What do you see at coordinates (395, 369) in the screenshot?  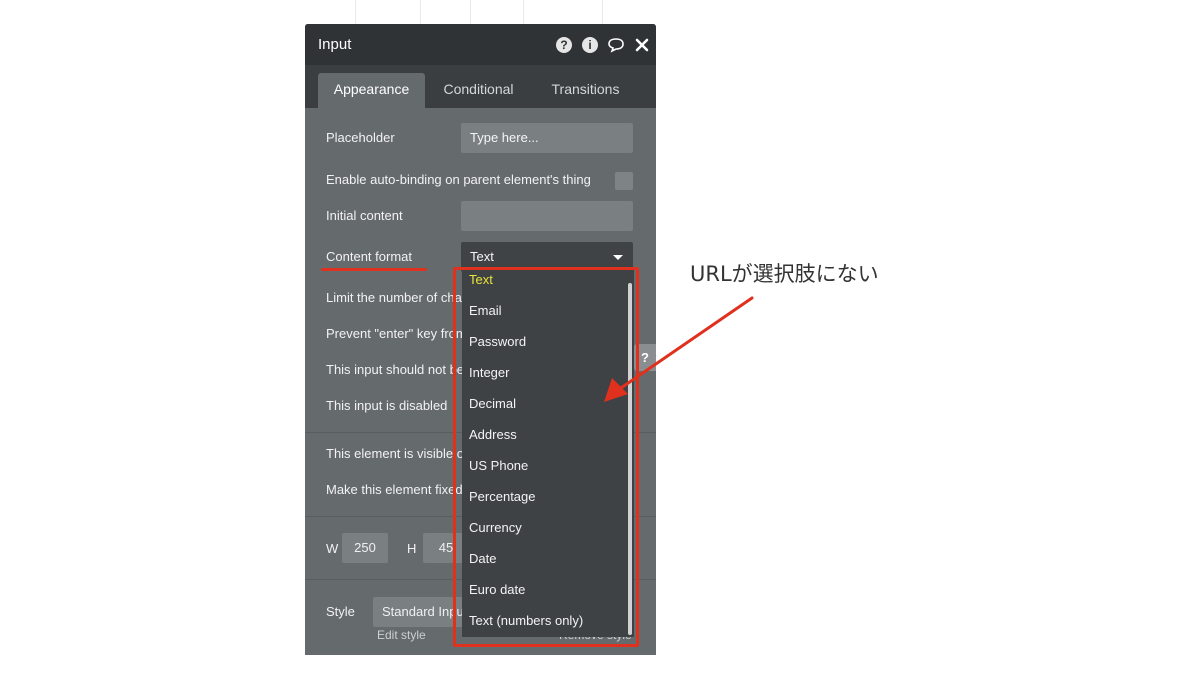 I see `should-not-be-empty-label: This input should not be` at bounding box center [395, 369].